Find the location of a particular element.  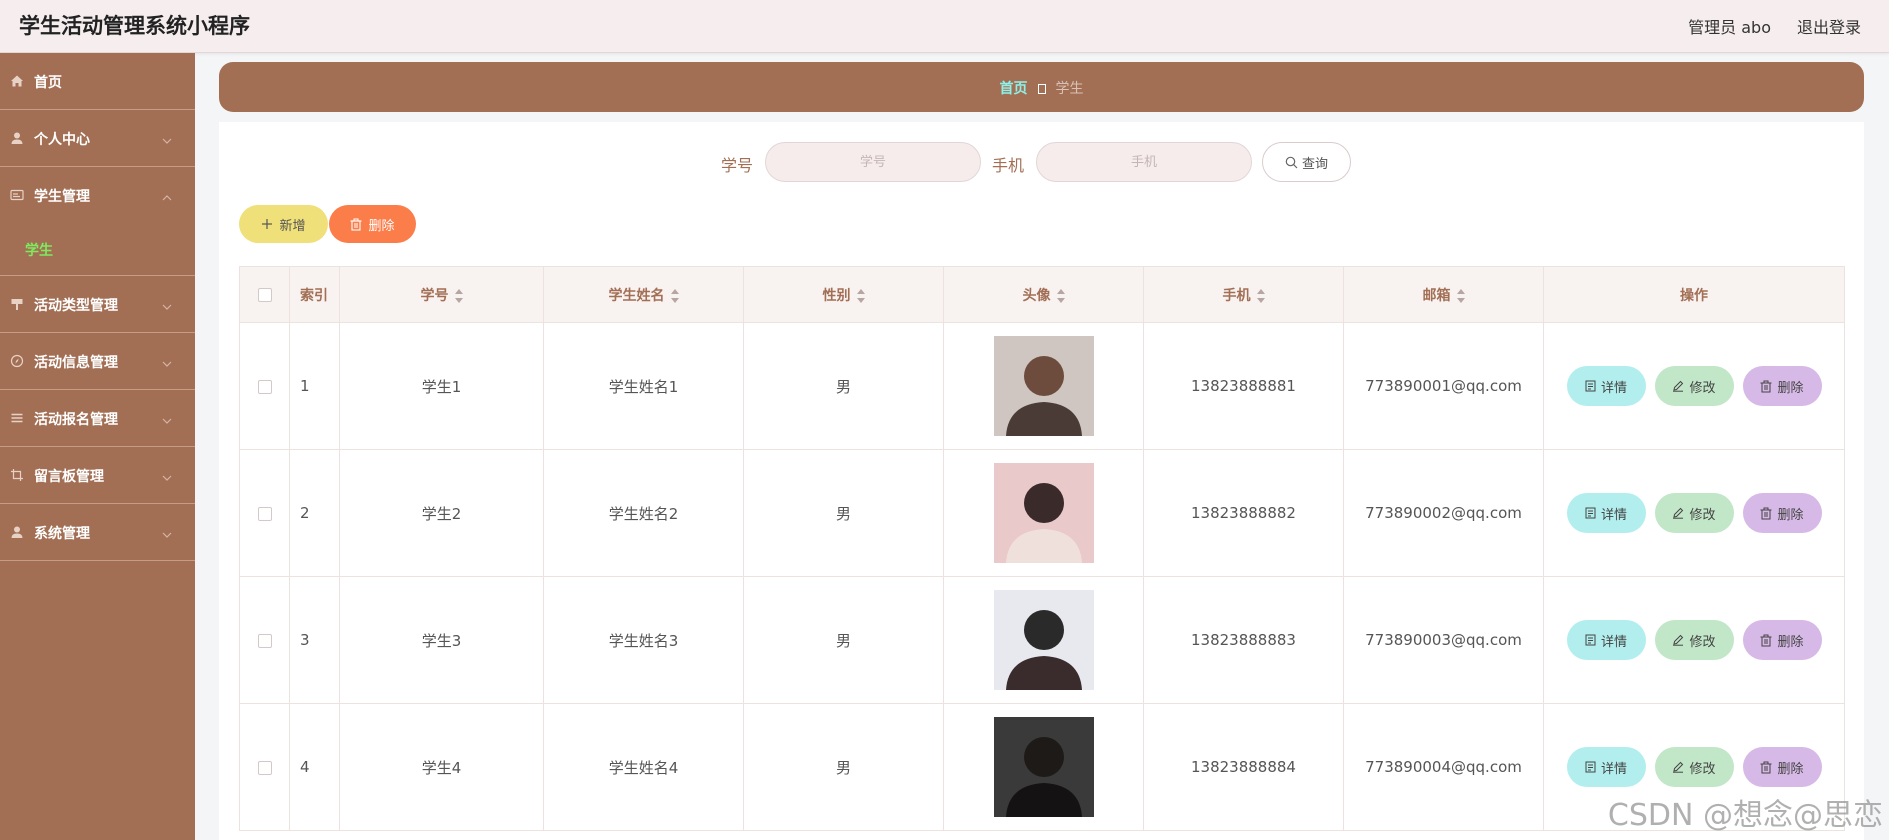

row-phone: 13823888883 is located at coordinates (1243, 640).